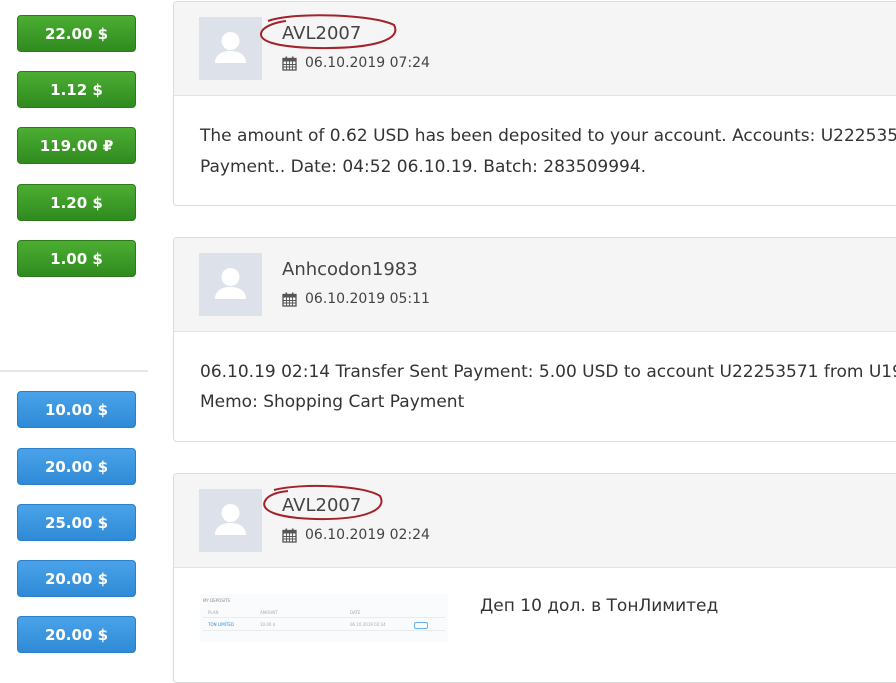 The height and width of the screenshot is (683, 896). What do you see at coordinates (367, 63) in the screenshot?
I see `post-date-text: 06.10.2019 07:24` at bounding box center [367, 63].